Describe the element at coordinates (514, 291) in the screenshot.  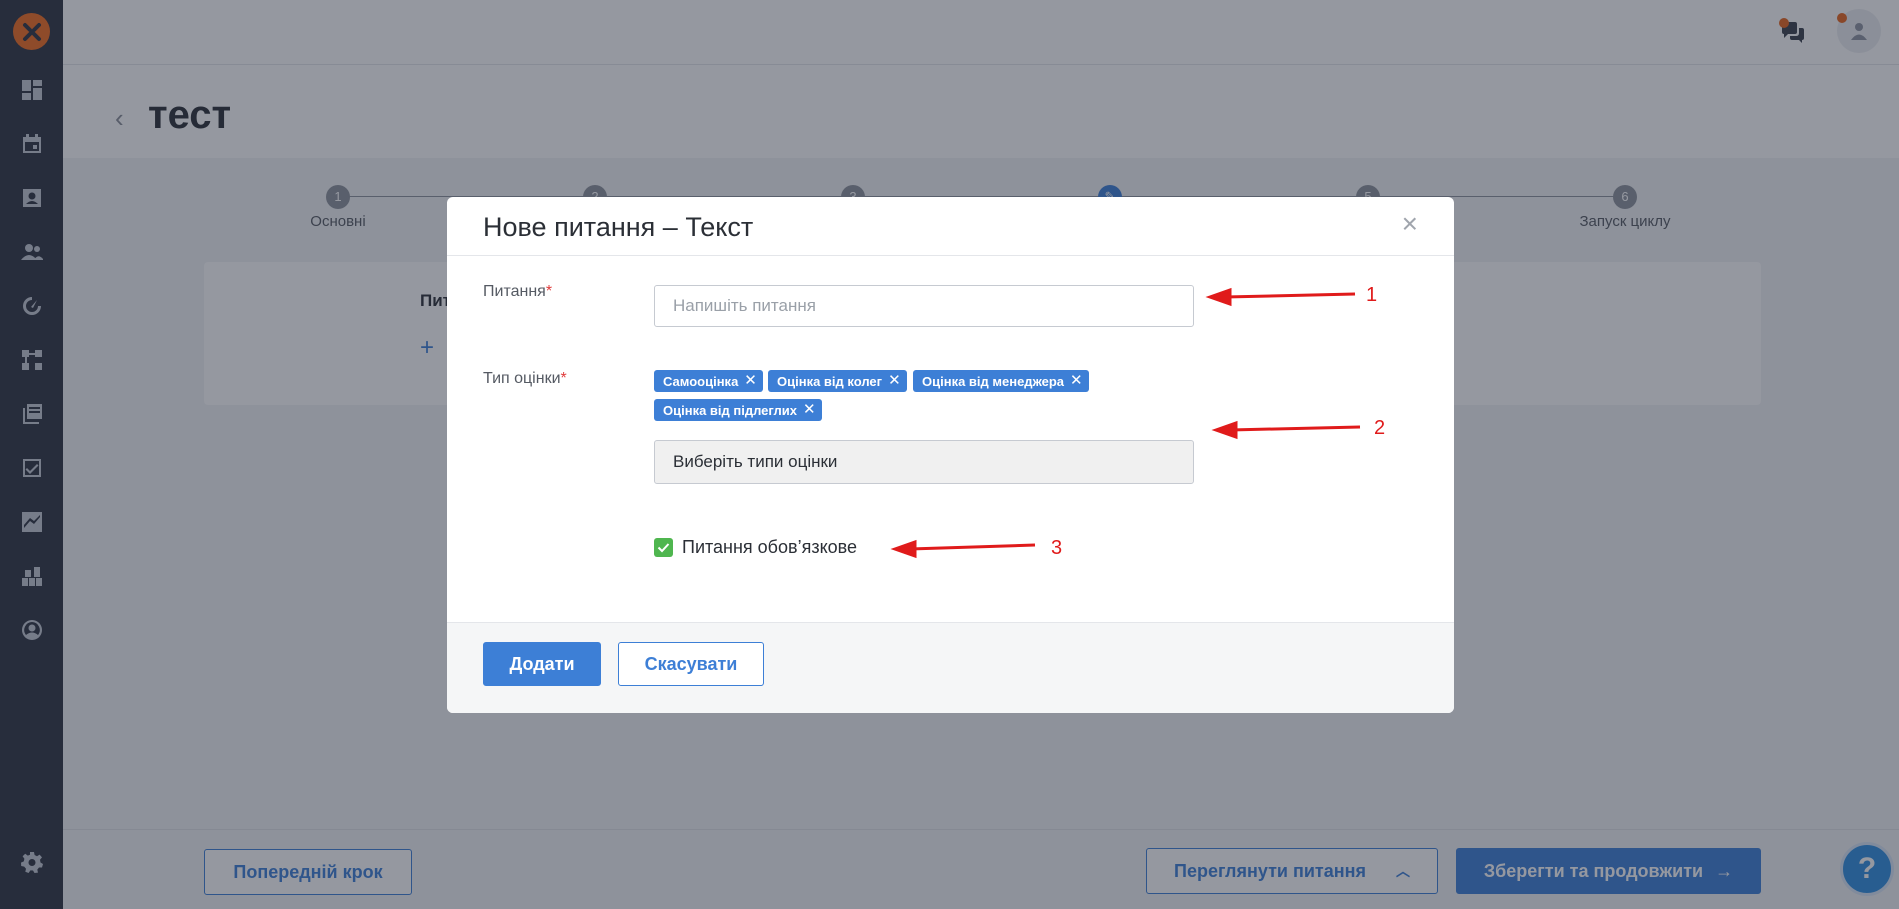
I see `question-label-text: Питання` at that location.